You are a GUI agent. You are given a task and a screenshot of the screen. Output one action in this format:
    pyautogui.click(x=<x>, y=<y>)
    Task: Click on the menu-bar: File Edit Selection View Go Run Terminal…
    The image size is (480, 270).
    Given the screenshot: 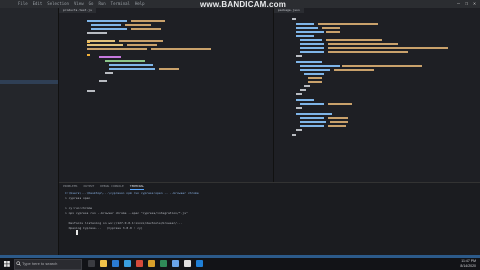 What is the action you would take?
    pyautogui.click(x=81, y=4)
    